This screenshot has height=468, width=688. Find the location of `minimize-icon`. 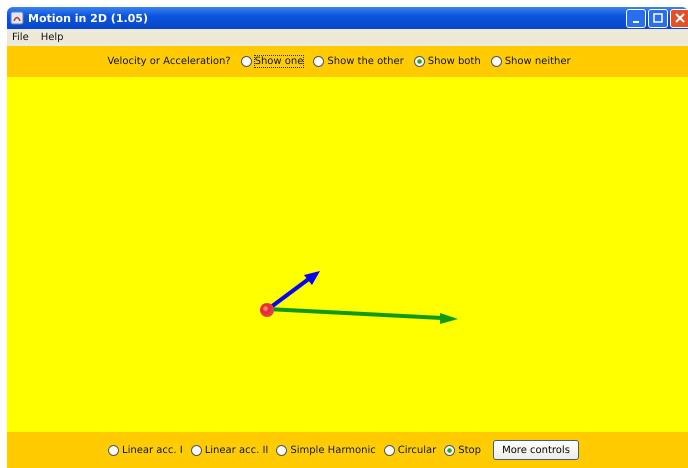

minimize-icon is located at coordinates (636, 22).